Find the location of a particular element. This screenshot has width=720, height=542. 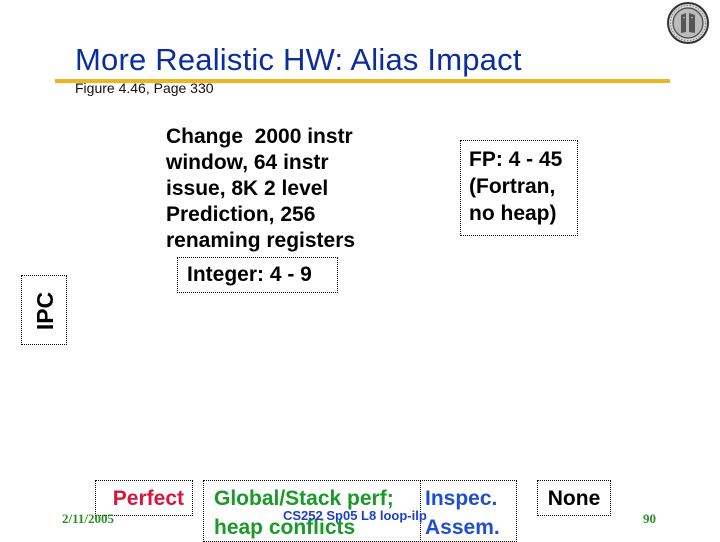

university-seal-logo is located at coordinates (688, 23).